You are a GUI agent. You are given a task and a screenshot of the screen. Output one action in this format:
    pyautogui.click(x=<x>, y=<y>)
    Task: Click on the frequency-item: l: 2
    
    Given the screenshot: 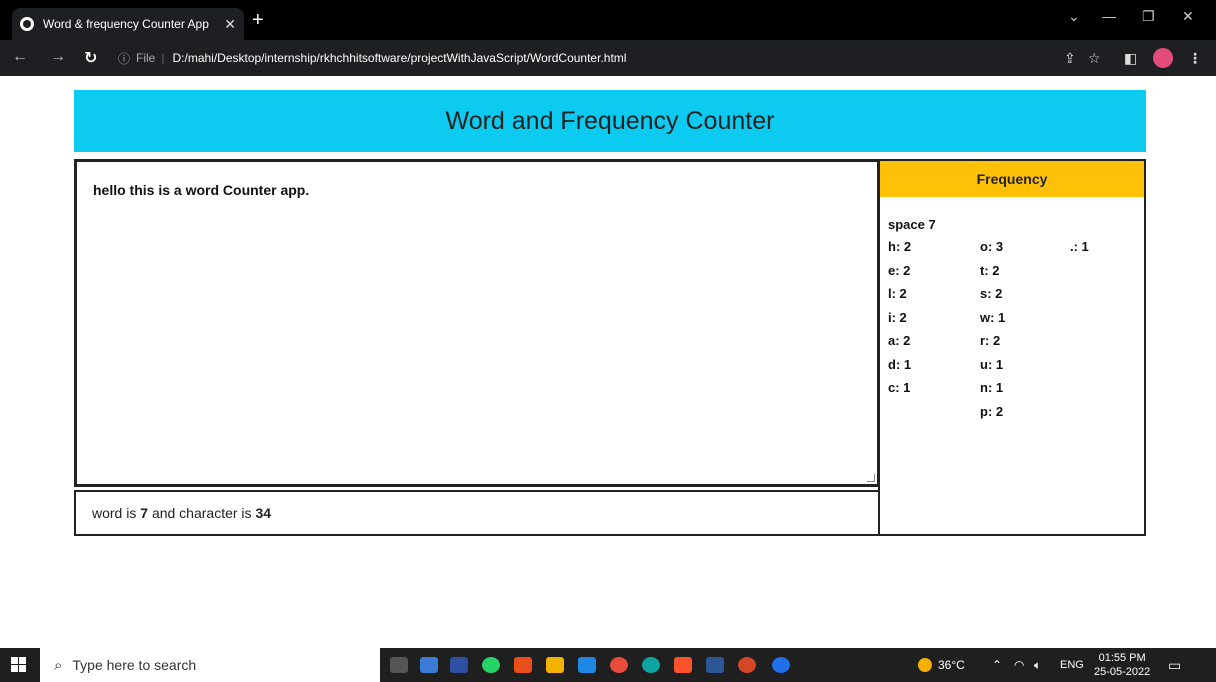 What is the action you would take?
    pyautogui.click(x=897, y=293)
    